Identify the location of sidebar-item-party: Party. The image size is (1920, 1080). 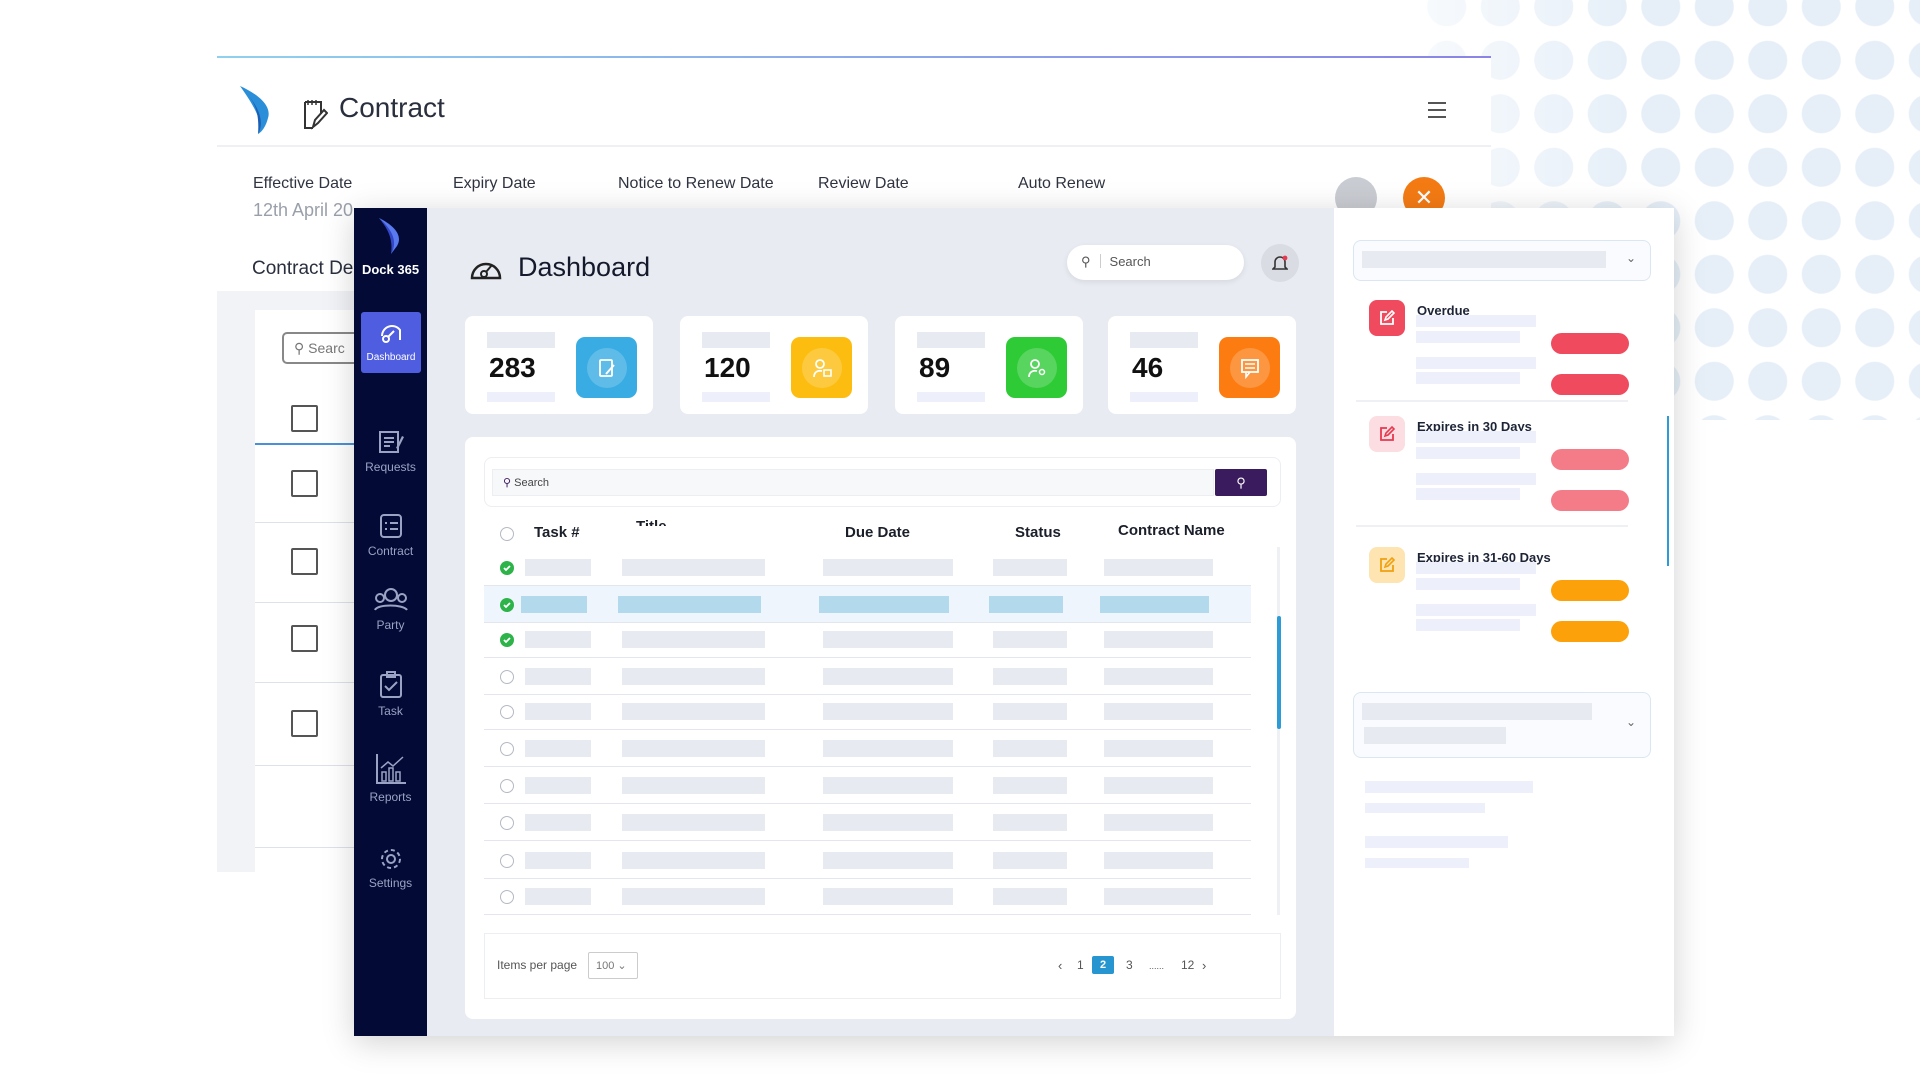
(390, 609).